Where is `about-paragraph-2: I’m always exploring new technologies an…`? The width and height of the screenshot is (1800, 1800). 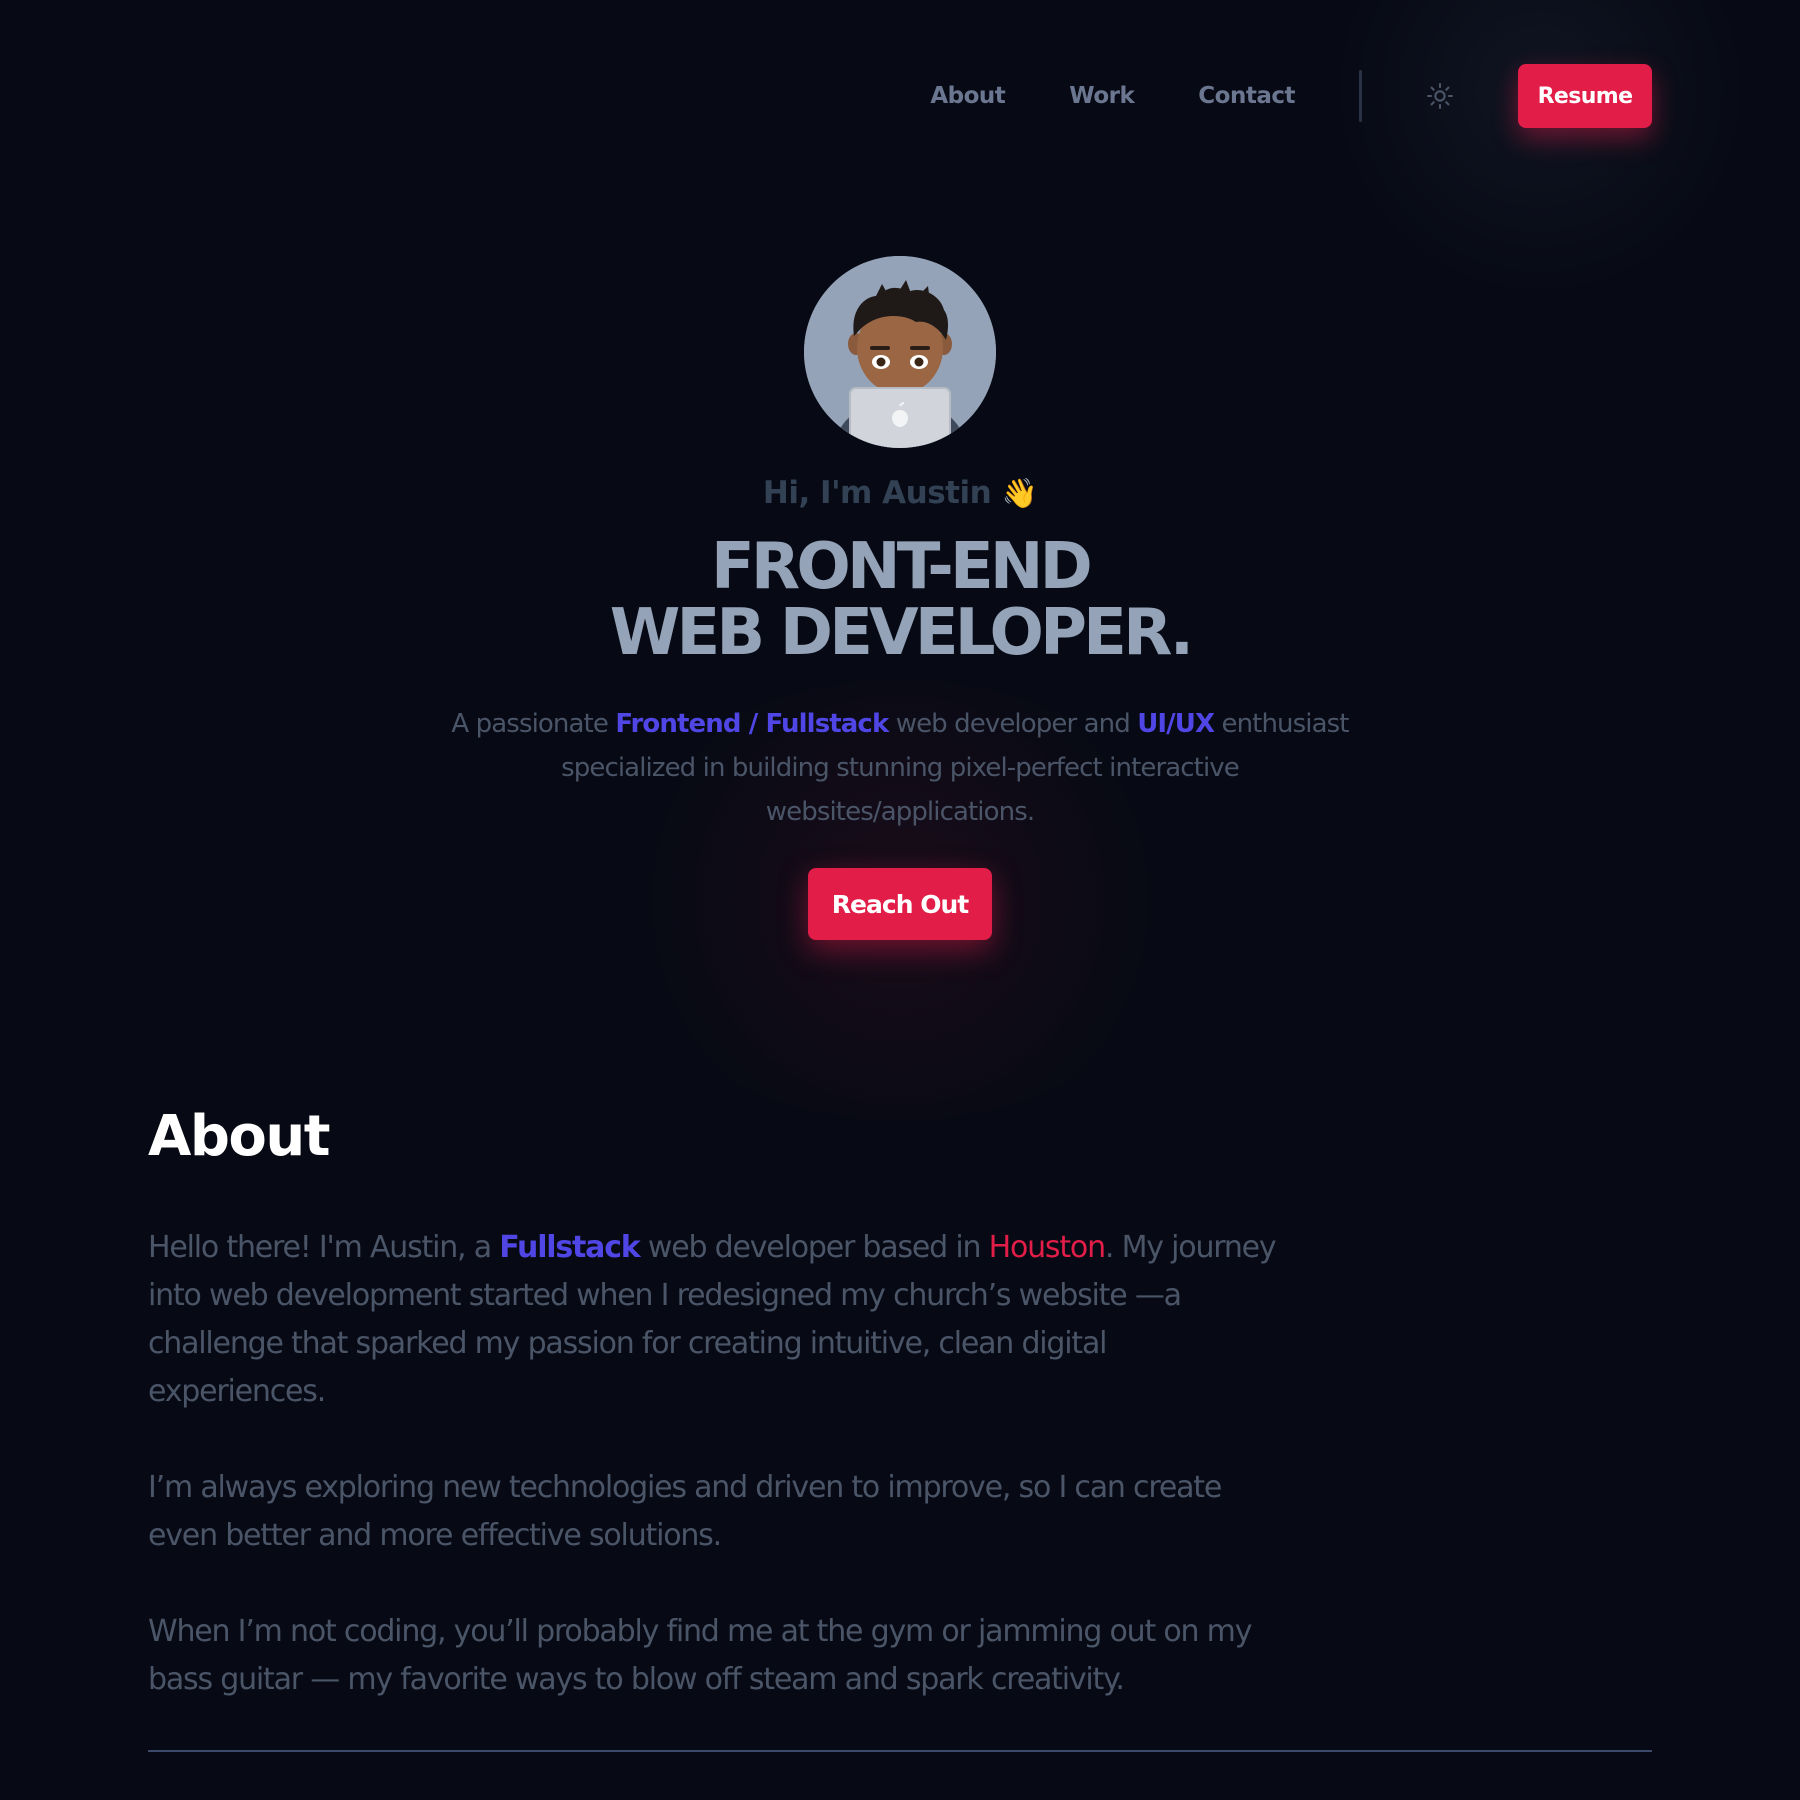
about-paragraph-2: I’m always exploring new technologies an… is located at coordinates (685, 1511).